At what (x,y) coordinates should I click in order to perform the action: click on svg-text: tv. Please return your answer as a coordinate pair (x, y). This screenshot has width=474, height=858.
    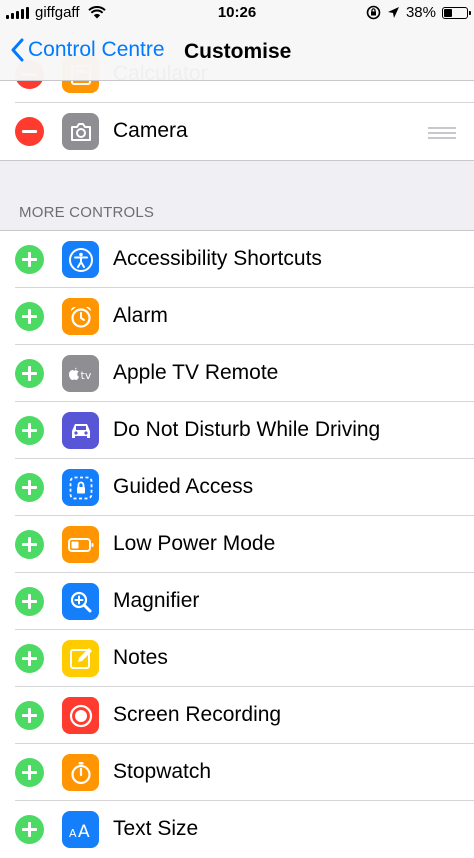
    Looking at the image, I should click on (85, 375).